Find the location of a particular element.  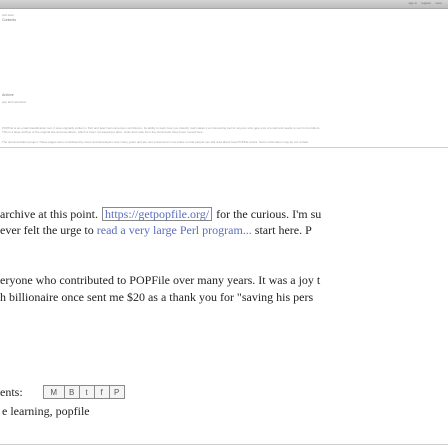

facebook-icon: f is located at coordinates (101, 392).